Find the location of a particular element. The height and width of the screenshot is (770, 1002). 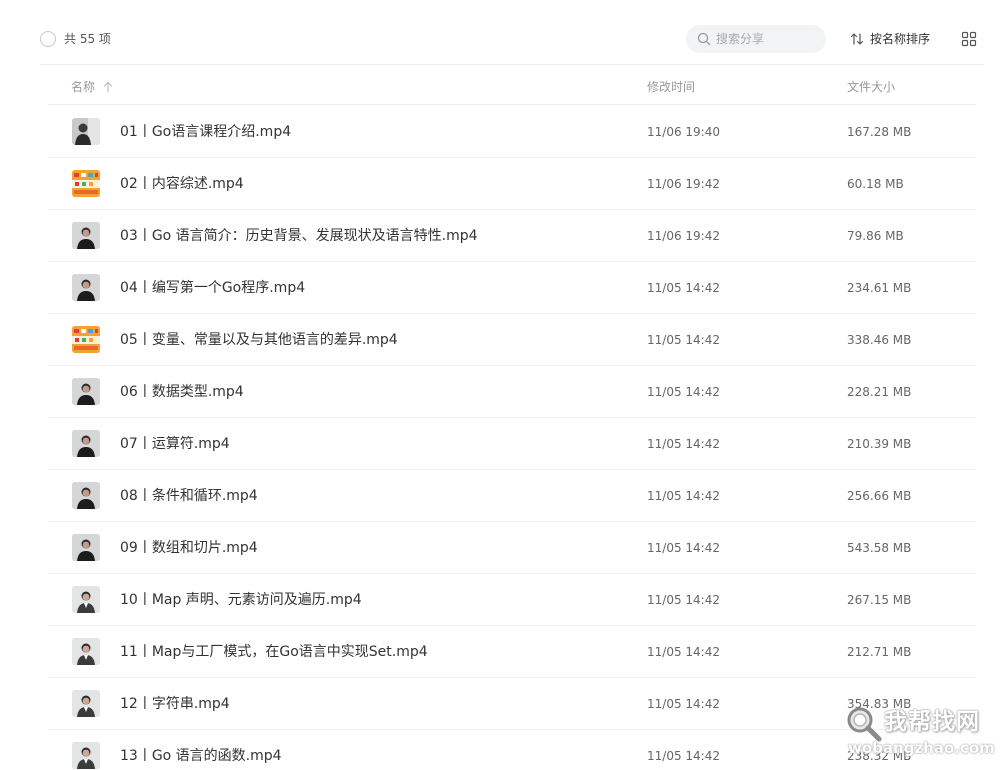

file-size: 79.86 MB is located at coordinates (875, 236).